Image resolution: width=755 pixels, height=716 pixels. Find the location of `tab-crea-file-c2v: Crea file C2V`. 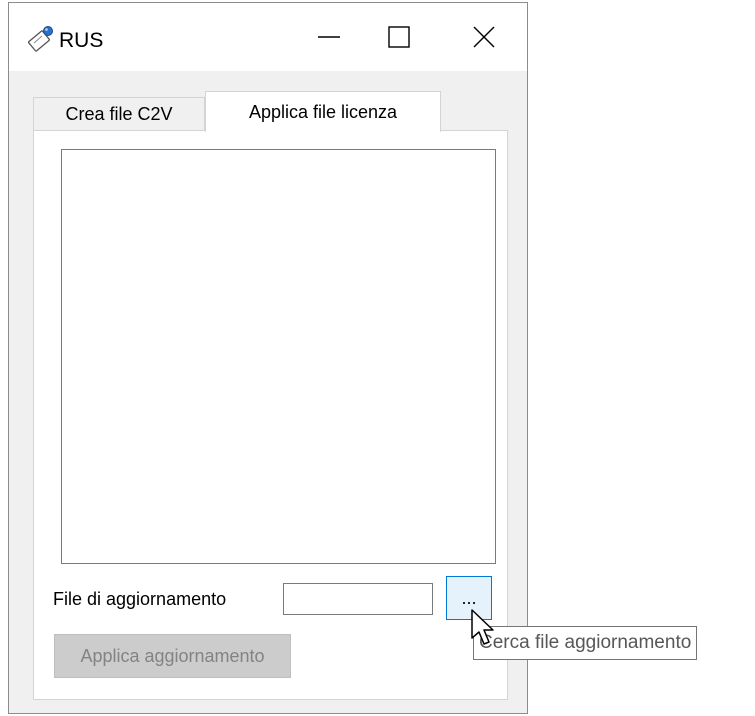

tab-crea-file-c2v: Crea file C2V is located at coordinates (119, 114).